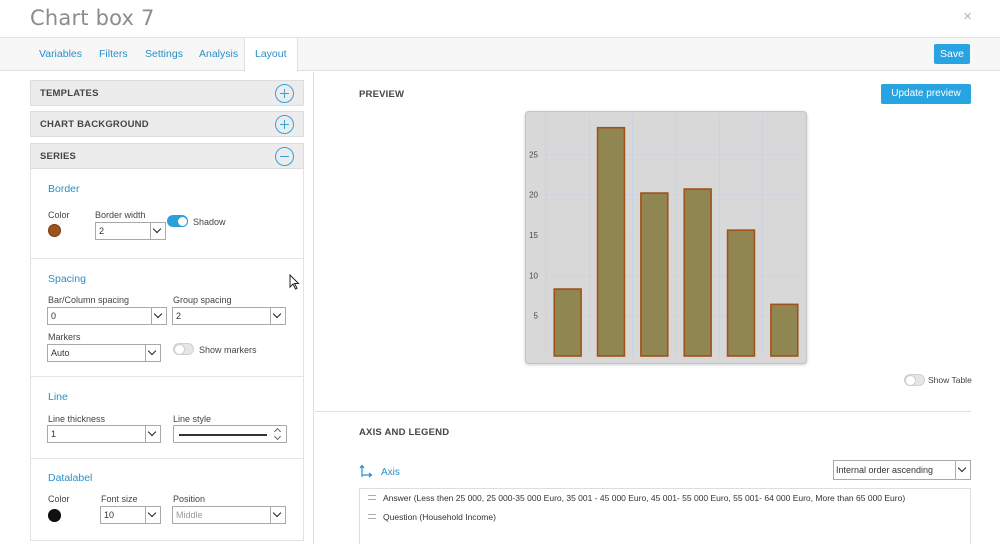  What do you see at coordinates (192, 419) in the screenshot?
I see `line-style-label: Line style` at bounding box center [192, 419].